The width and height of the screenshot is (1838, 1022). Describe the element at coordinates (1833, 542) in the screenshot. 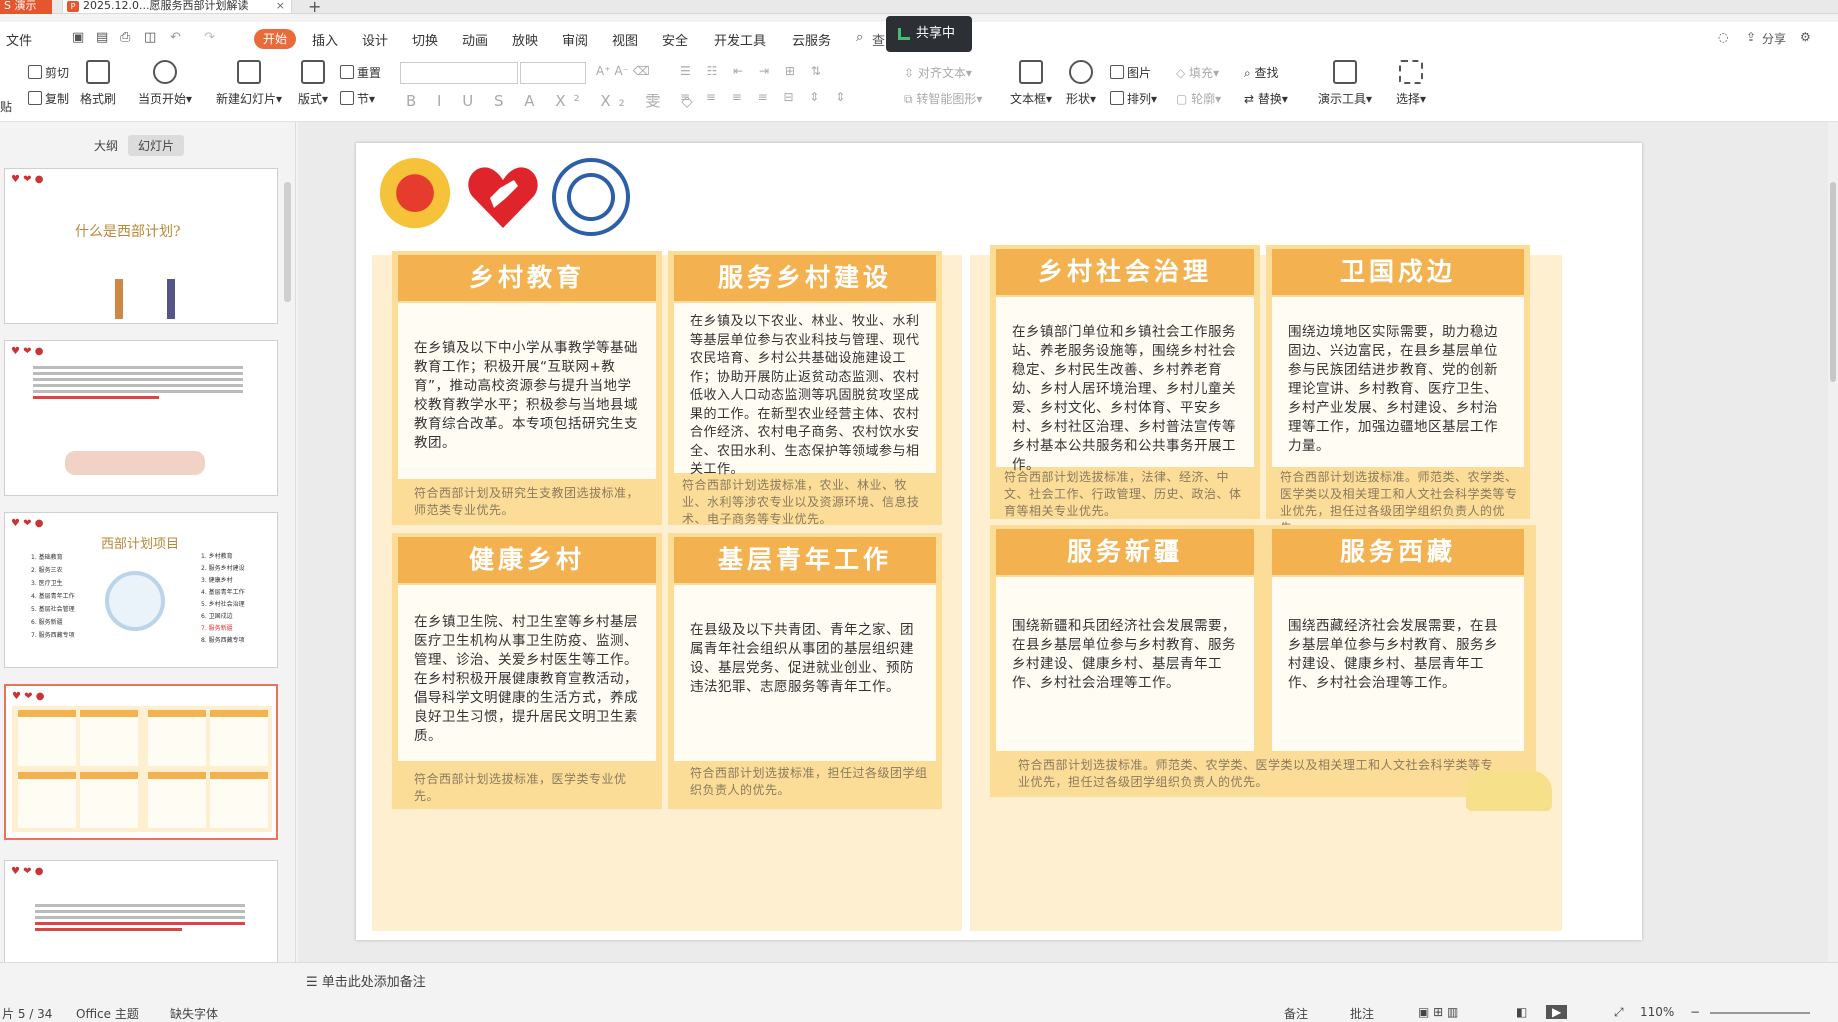

I see `canvas-scrollbar` at that location.